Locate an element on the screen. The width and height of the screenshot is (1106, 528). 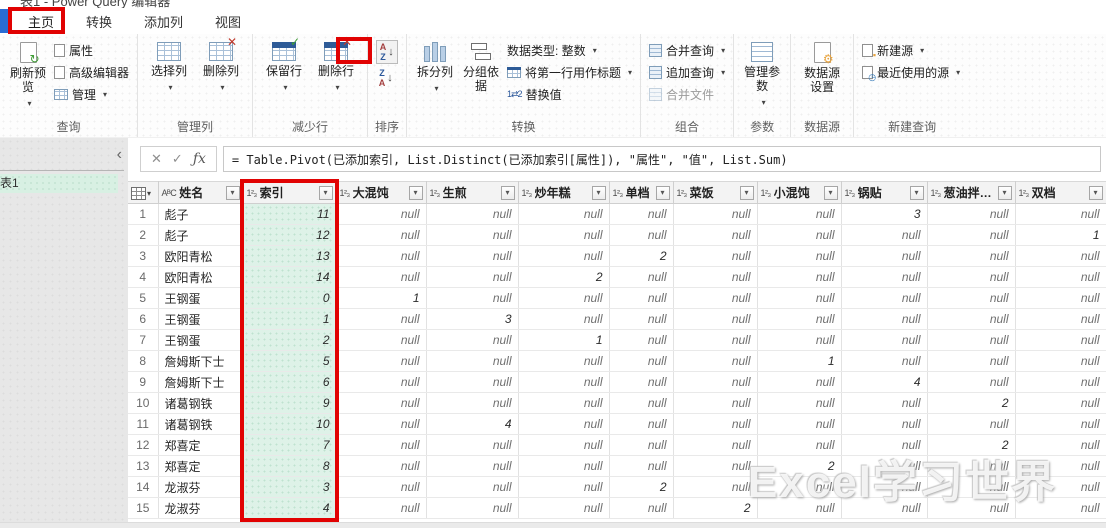
row-number: 5 is located at coordinates (143, 298).